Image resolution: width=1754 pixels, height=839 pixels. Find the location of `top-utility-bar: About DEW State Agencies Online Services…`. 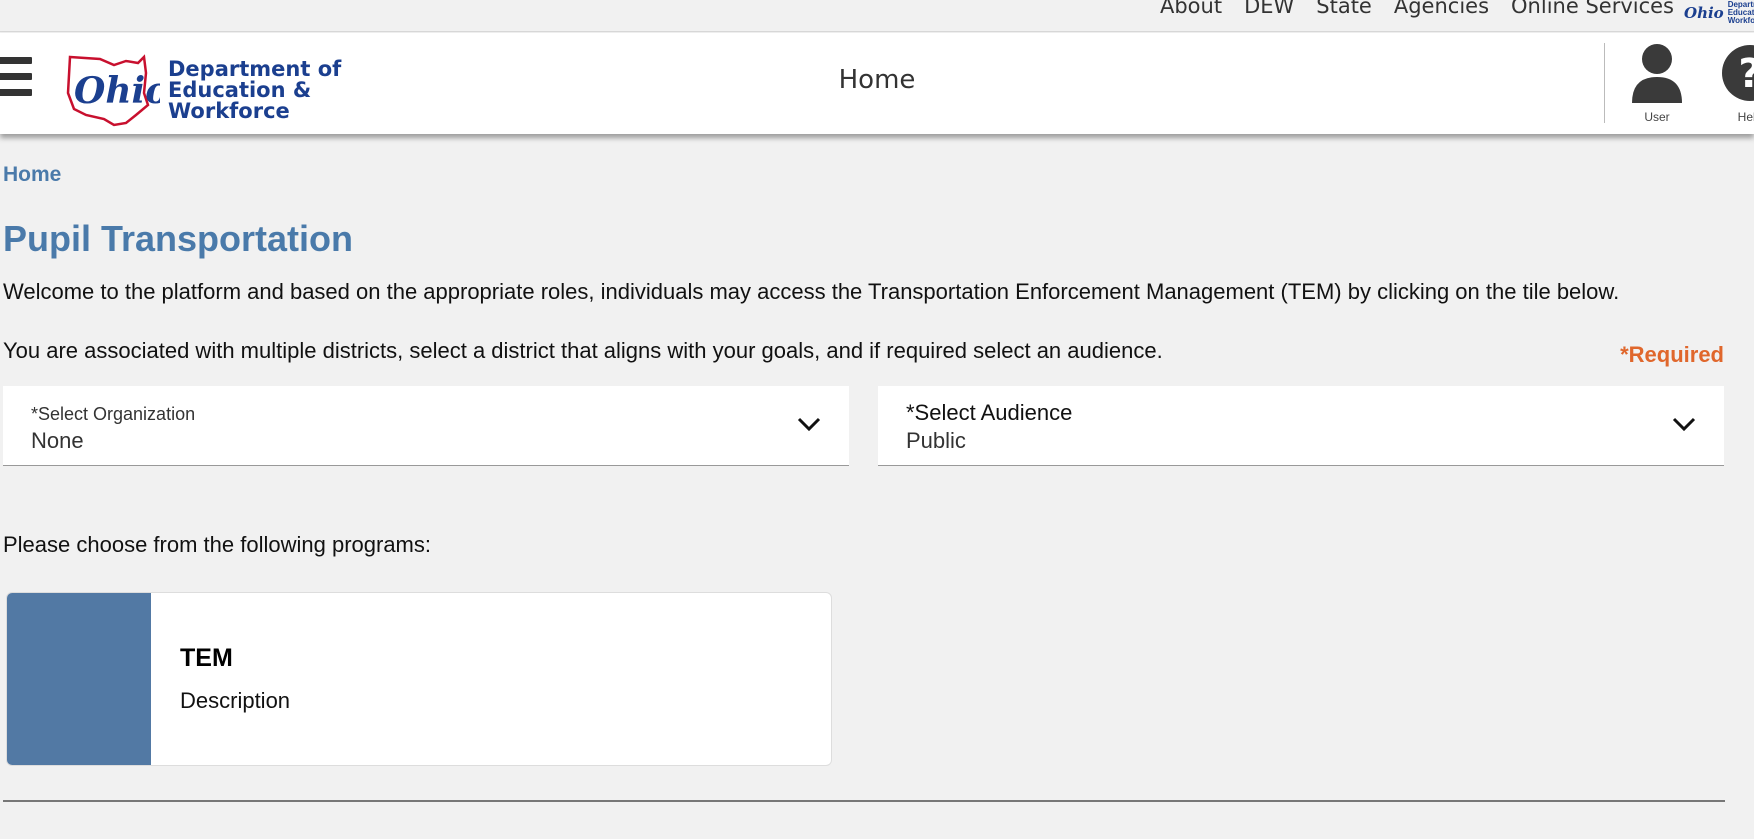

top-utility-bar: About DEW State Agencies Online Services… is located at coordinates (877, 16).